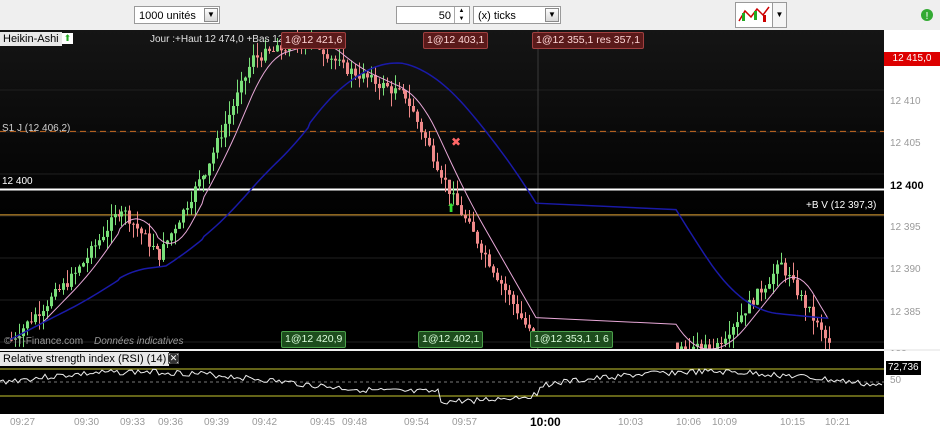 The height and width of the screenshot is (433, 940). I want to click on copyright-watermark: © IT-Finance.com, so click(44, 341).